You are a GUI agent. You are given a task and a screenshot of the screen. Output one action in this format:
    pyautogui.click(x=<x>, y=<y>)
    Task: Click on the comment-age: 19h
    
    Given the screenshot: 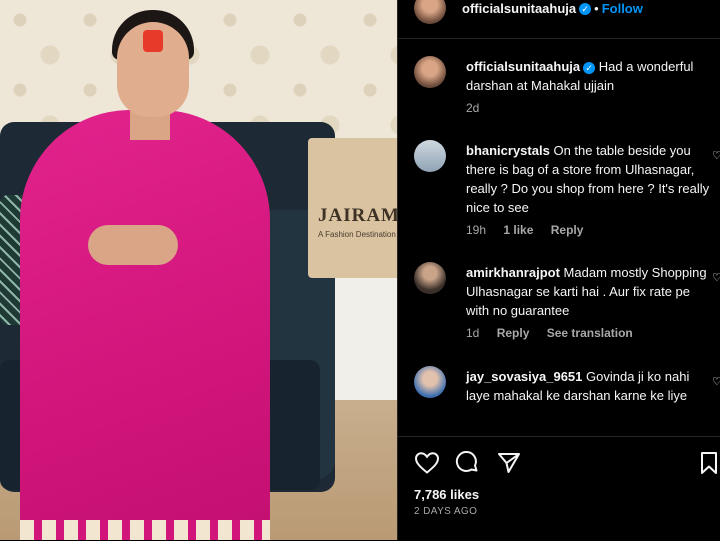 What is the action you would take?
    pyautogui.click(x=476, y=230)
    